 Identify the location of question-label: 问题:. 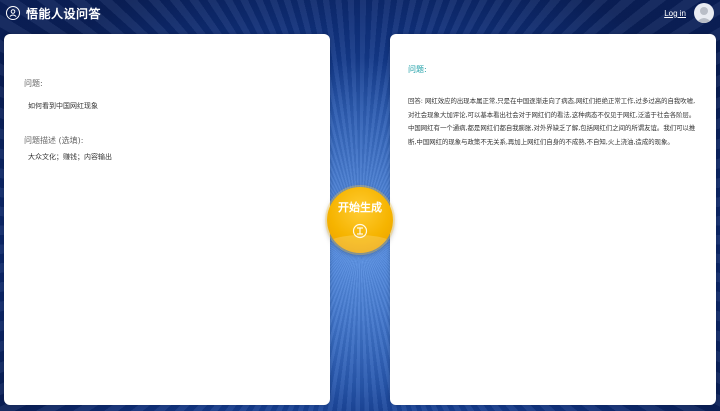
(33, 83).